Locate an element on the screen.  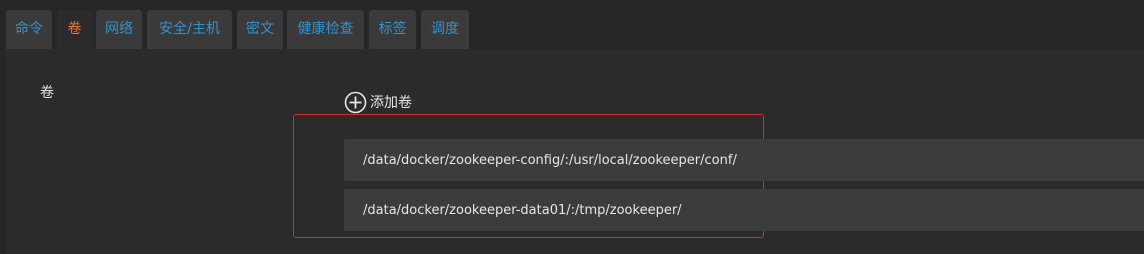
tab-scheduling: 调度 is located at coordinates (445, 29).